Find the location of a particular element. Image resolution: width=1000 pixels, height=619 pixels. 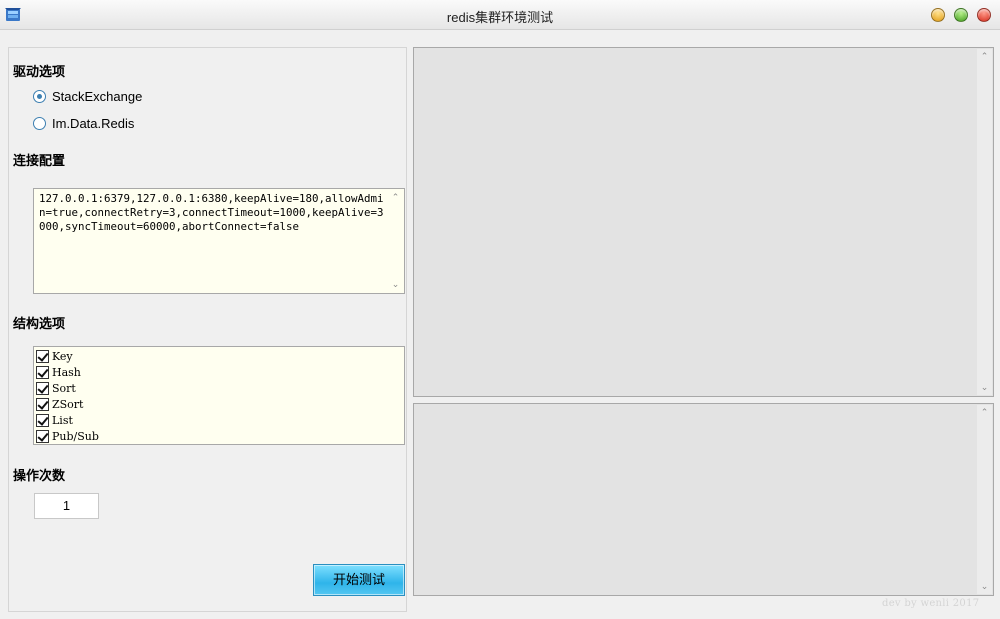

structure-checklist: Key Hash Sort ZSort List Pub/Sub is located at coordinates (219, 395).